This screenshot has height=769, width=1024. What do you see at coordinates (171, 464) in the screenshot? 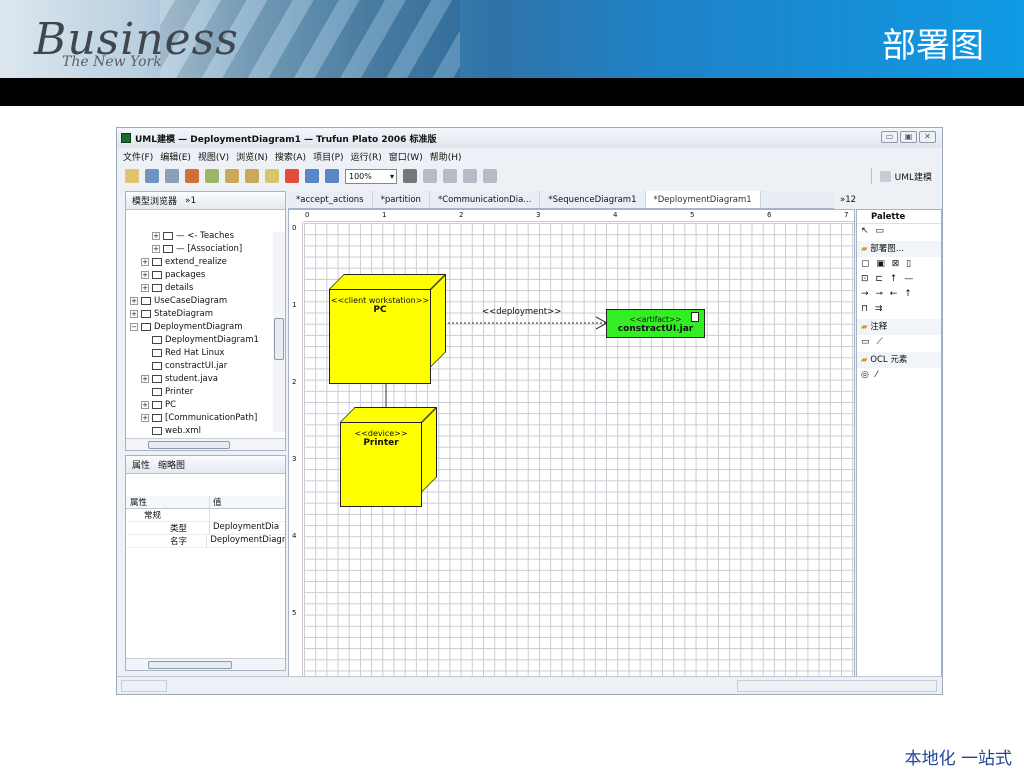
I see `thumbnail-tab: 缩略图` at bounding box center [171, 464].